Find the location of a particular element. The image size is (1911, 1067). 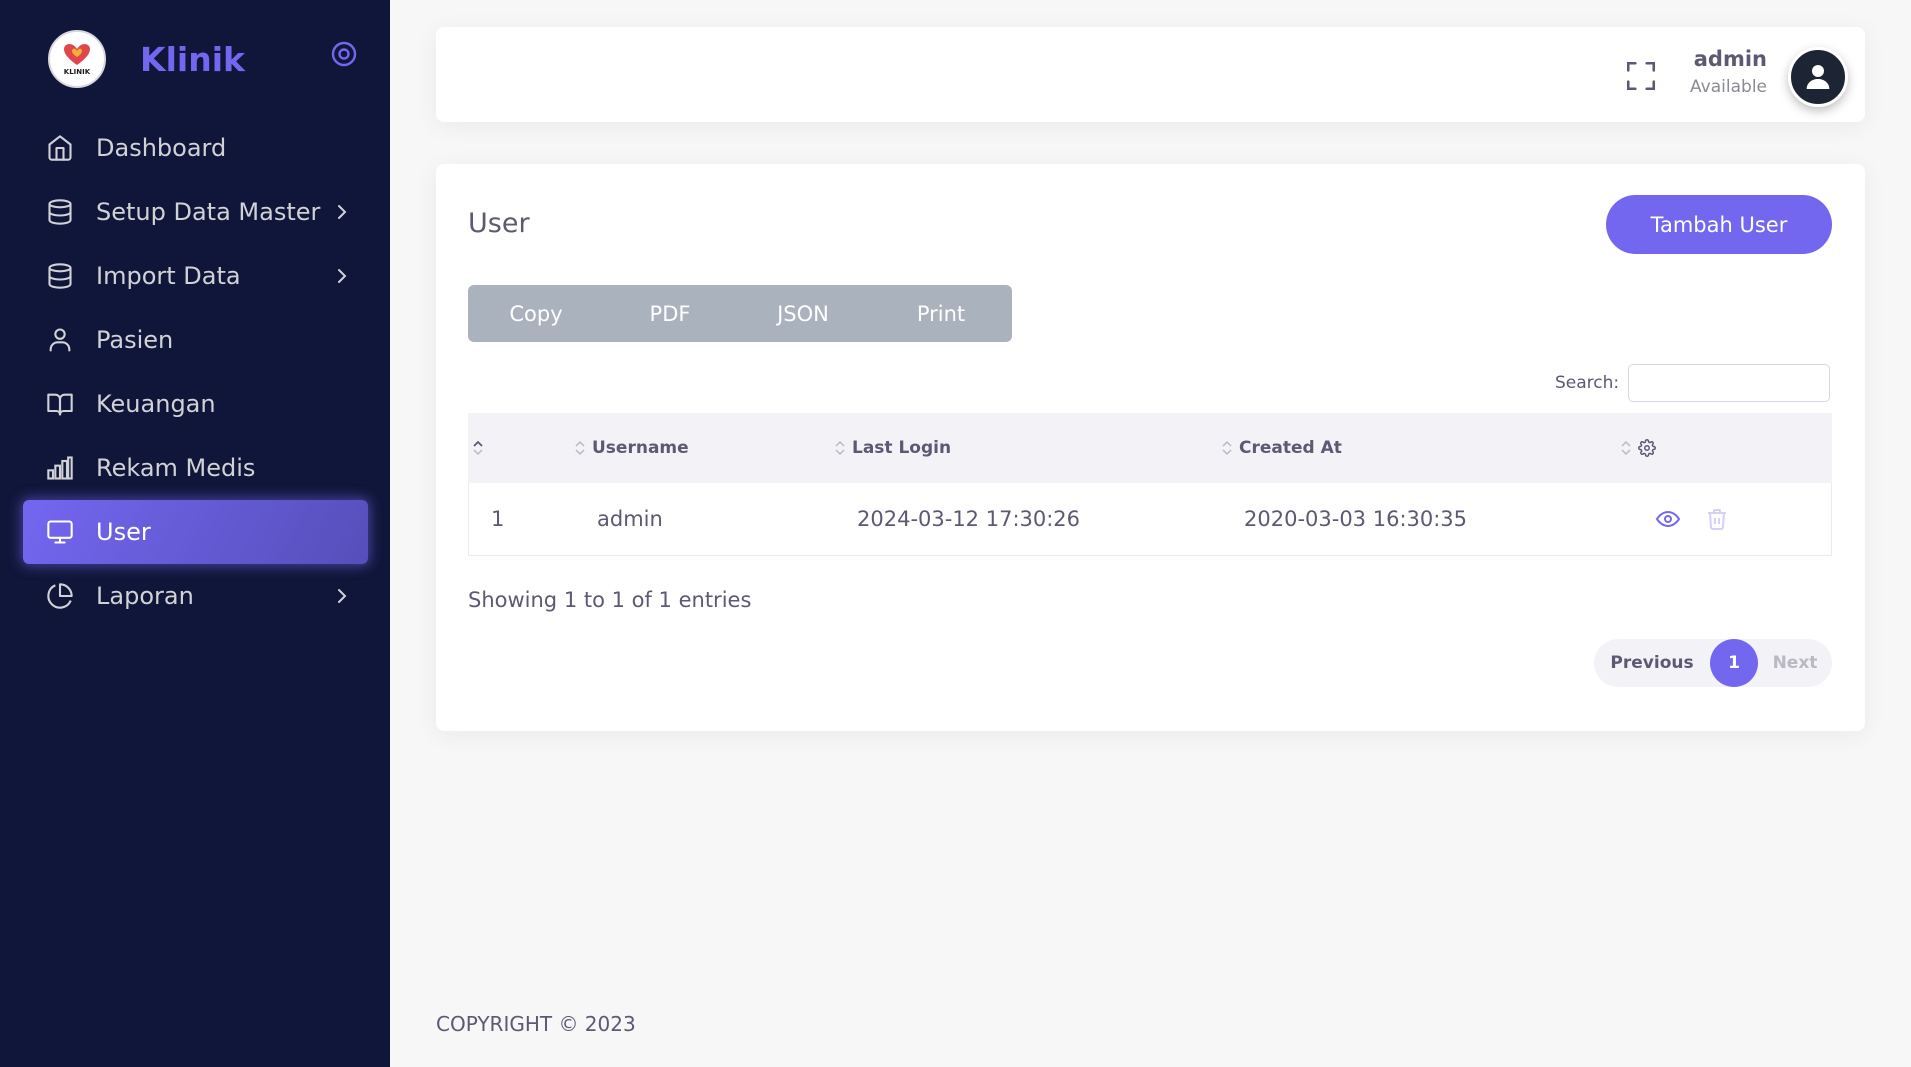

sidebar-item-rekam-medis: Rekam Medis is located at coordinates (195, 468).